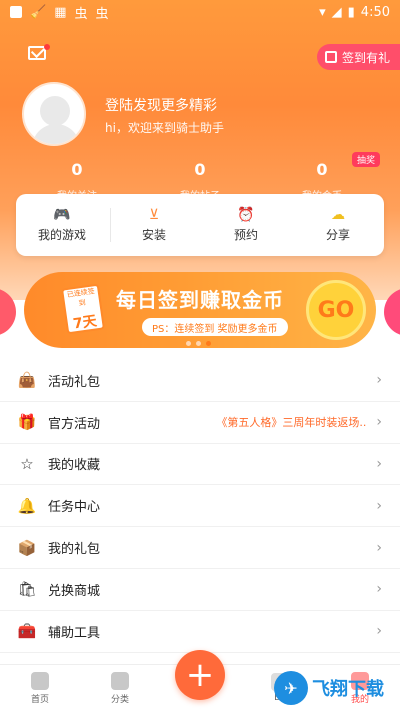  I want to click on daily-sign-banner: 已连续签到 7天 每日签到赚取金币 PS：连续签到 奖励更多金币 GO, so click(200, 310).